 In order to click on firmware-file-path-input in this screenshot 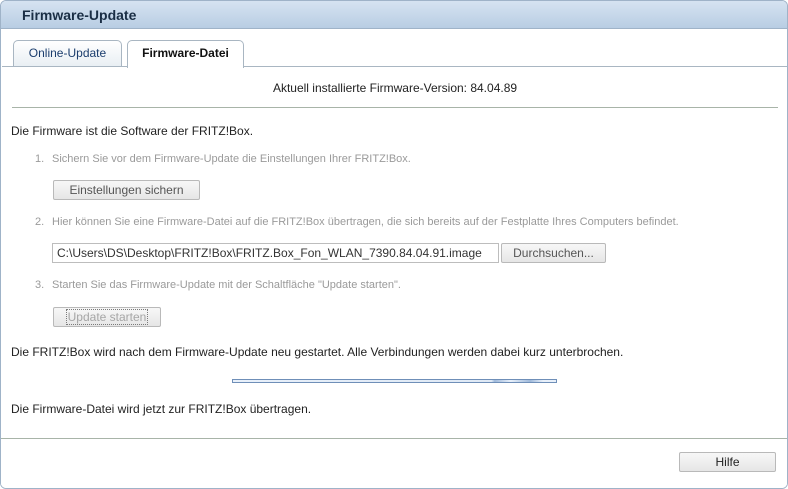, I will do `click(275, 253)`.